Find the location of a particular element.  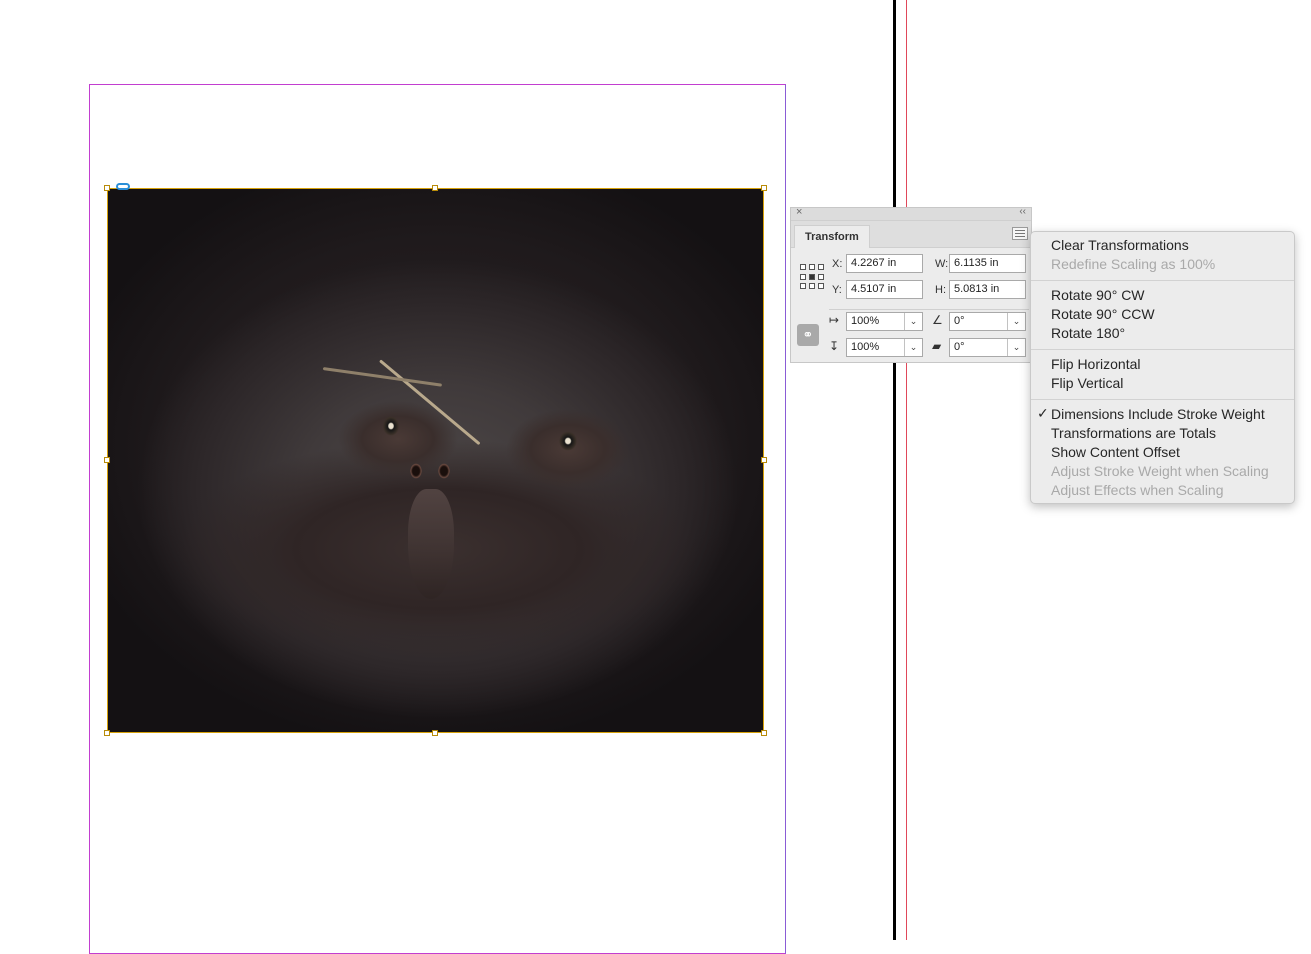

menu-item-flip-vertical: Flip Vertical is located at coordinates (1087, 383).